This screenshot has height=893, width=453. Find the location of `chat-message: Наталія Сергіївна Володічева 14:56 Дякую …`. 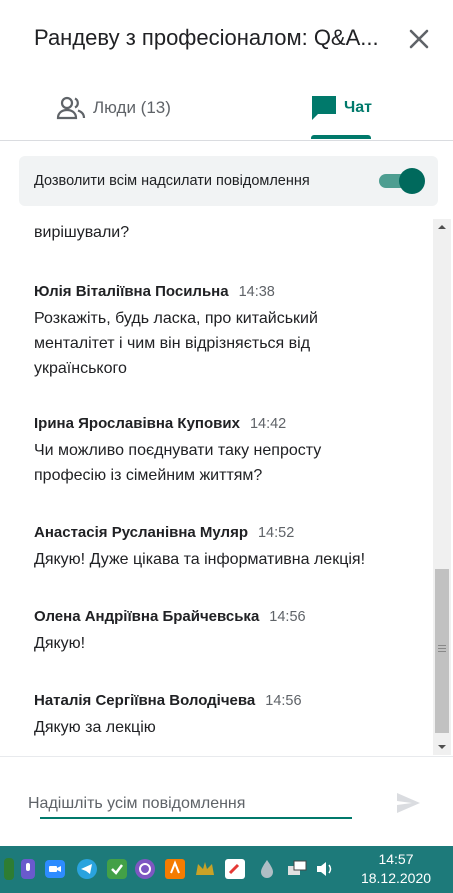

chat-message: Наталія Сергіївна Володічева 14:56 Дякую … is located at coordinates (224, 715).